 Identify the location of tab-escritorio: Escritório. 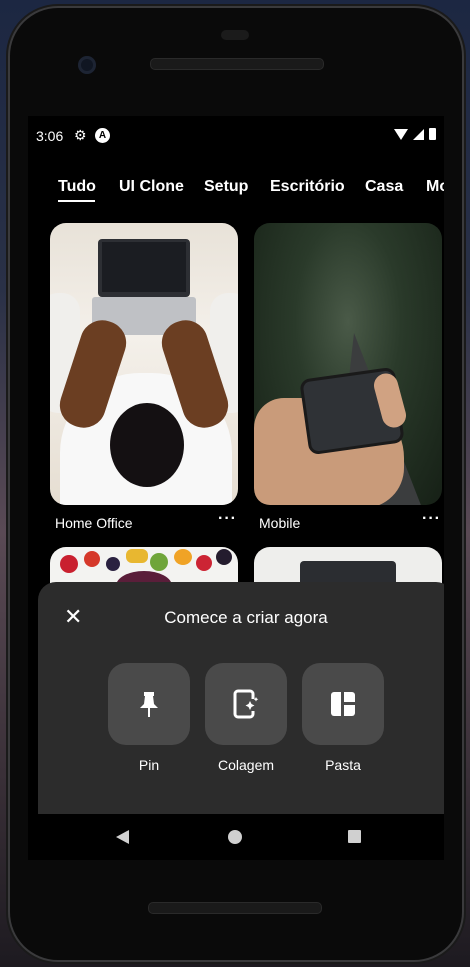
(307, 187).